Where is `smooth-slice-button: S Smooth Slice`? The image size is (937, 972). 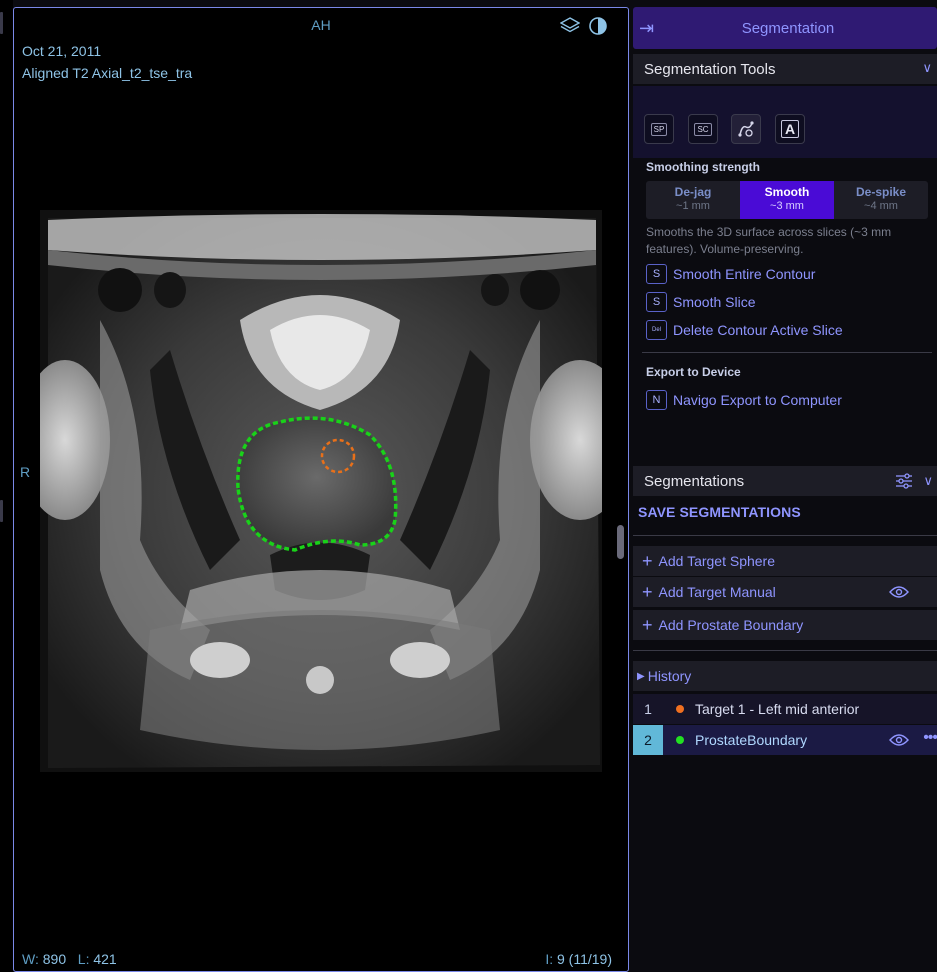
smooth-slice-button: S Smooth Slice is located at coordinates (700, 302).